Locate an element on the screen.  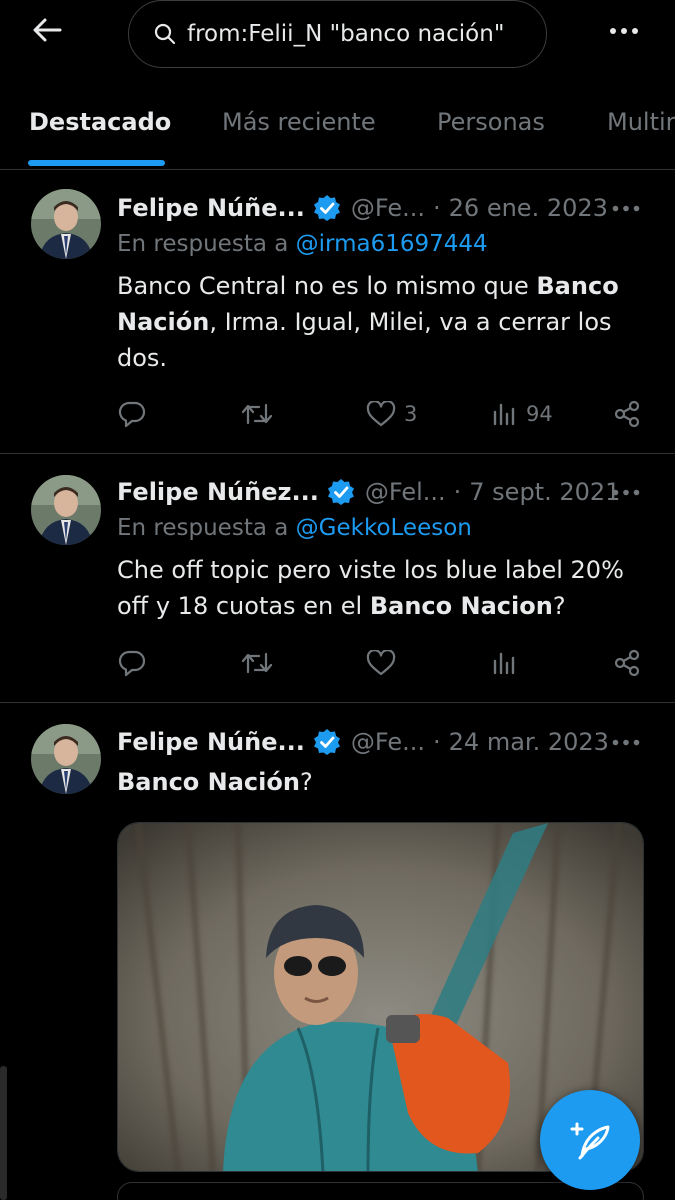
like-button is located at coordinates (381, 663).